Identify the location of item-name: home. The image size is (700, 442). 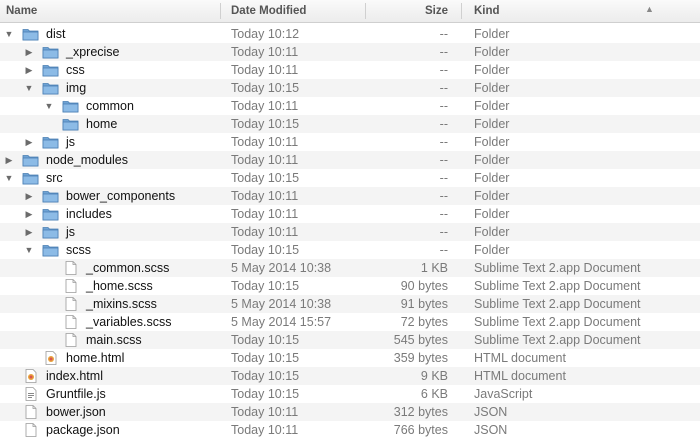
(102, 124).